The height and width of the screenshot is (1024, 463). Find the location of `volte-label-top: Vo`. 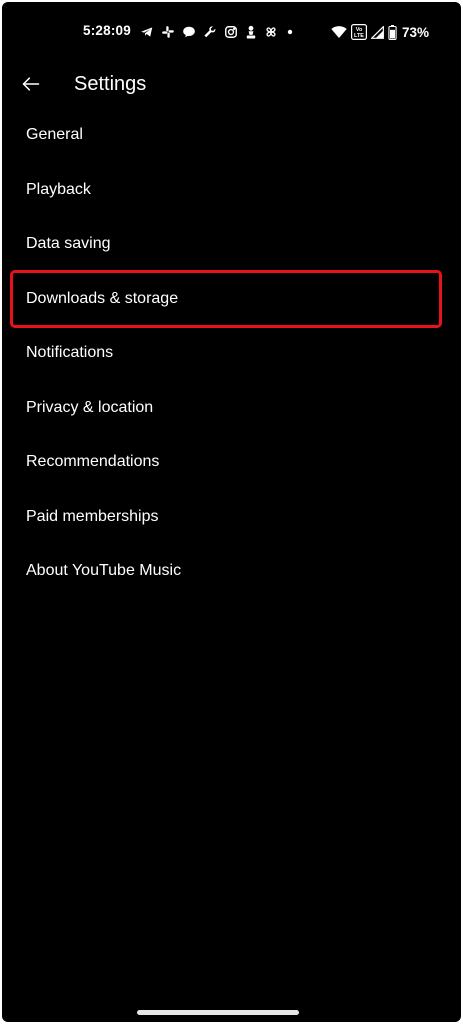

volte-label-top: Vo is located at coordinates (359, 30).